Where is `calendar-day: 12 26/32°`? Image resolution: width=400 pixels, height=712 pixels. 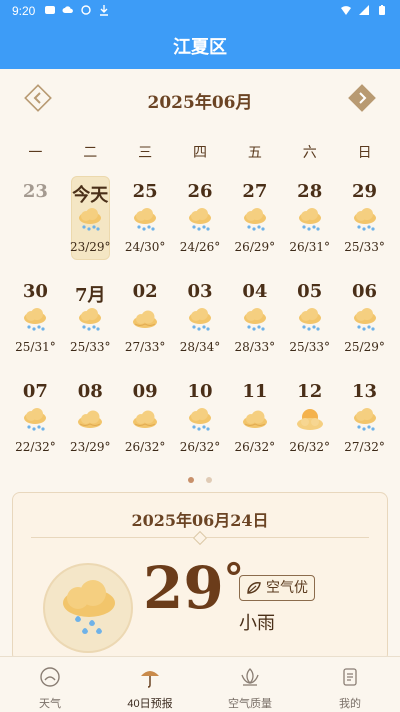
calendar-day: 12 26/32° is located at coordinates (309, 426).